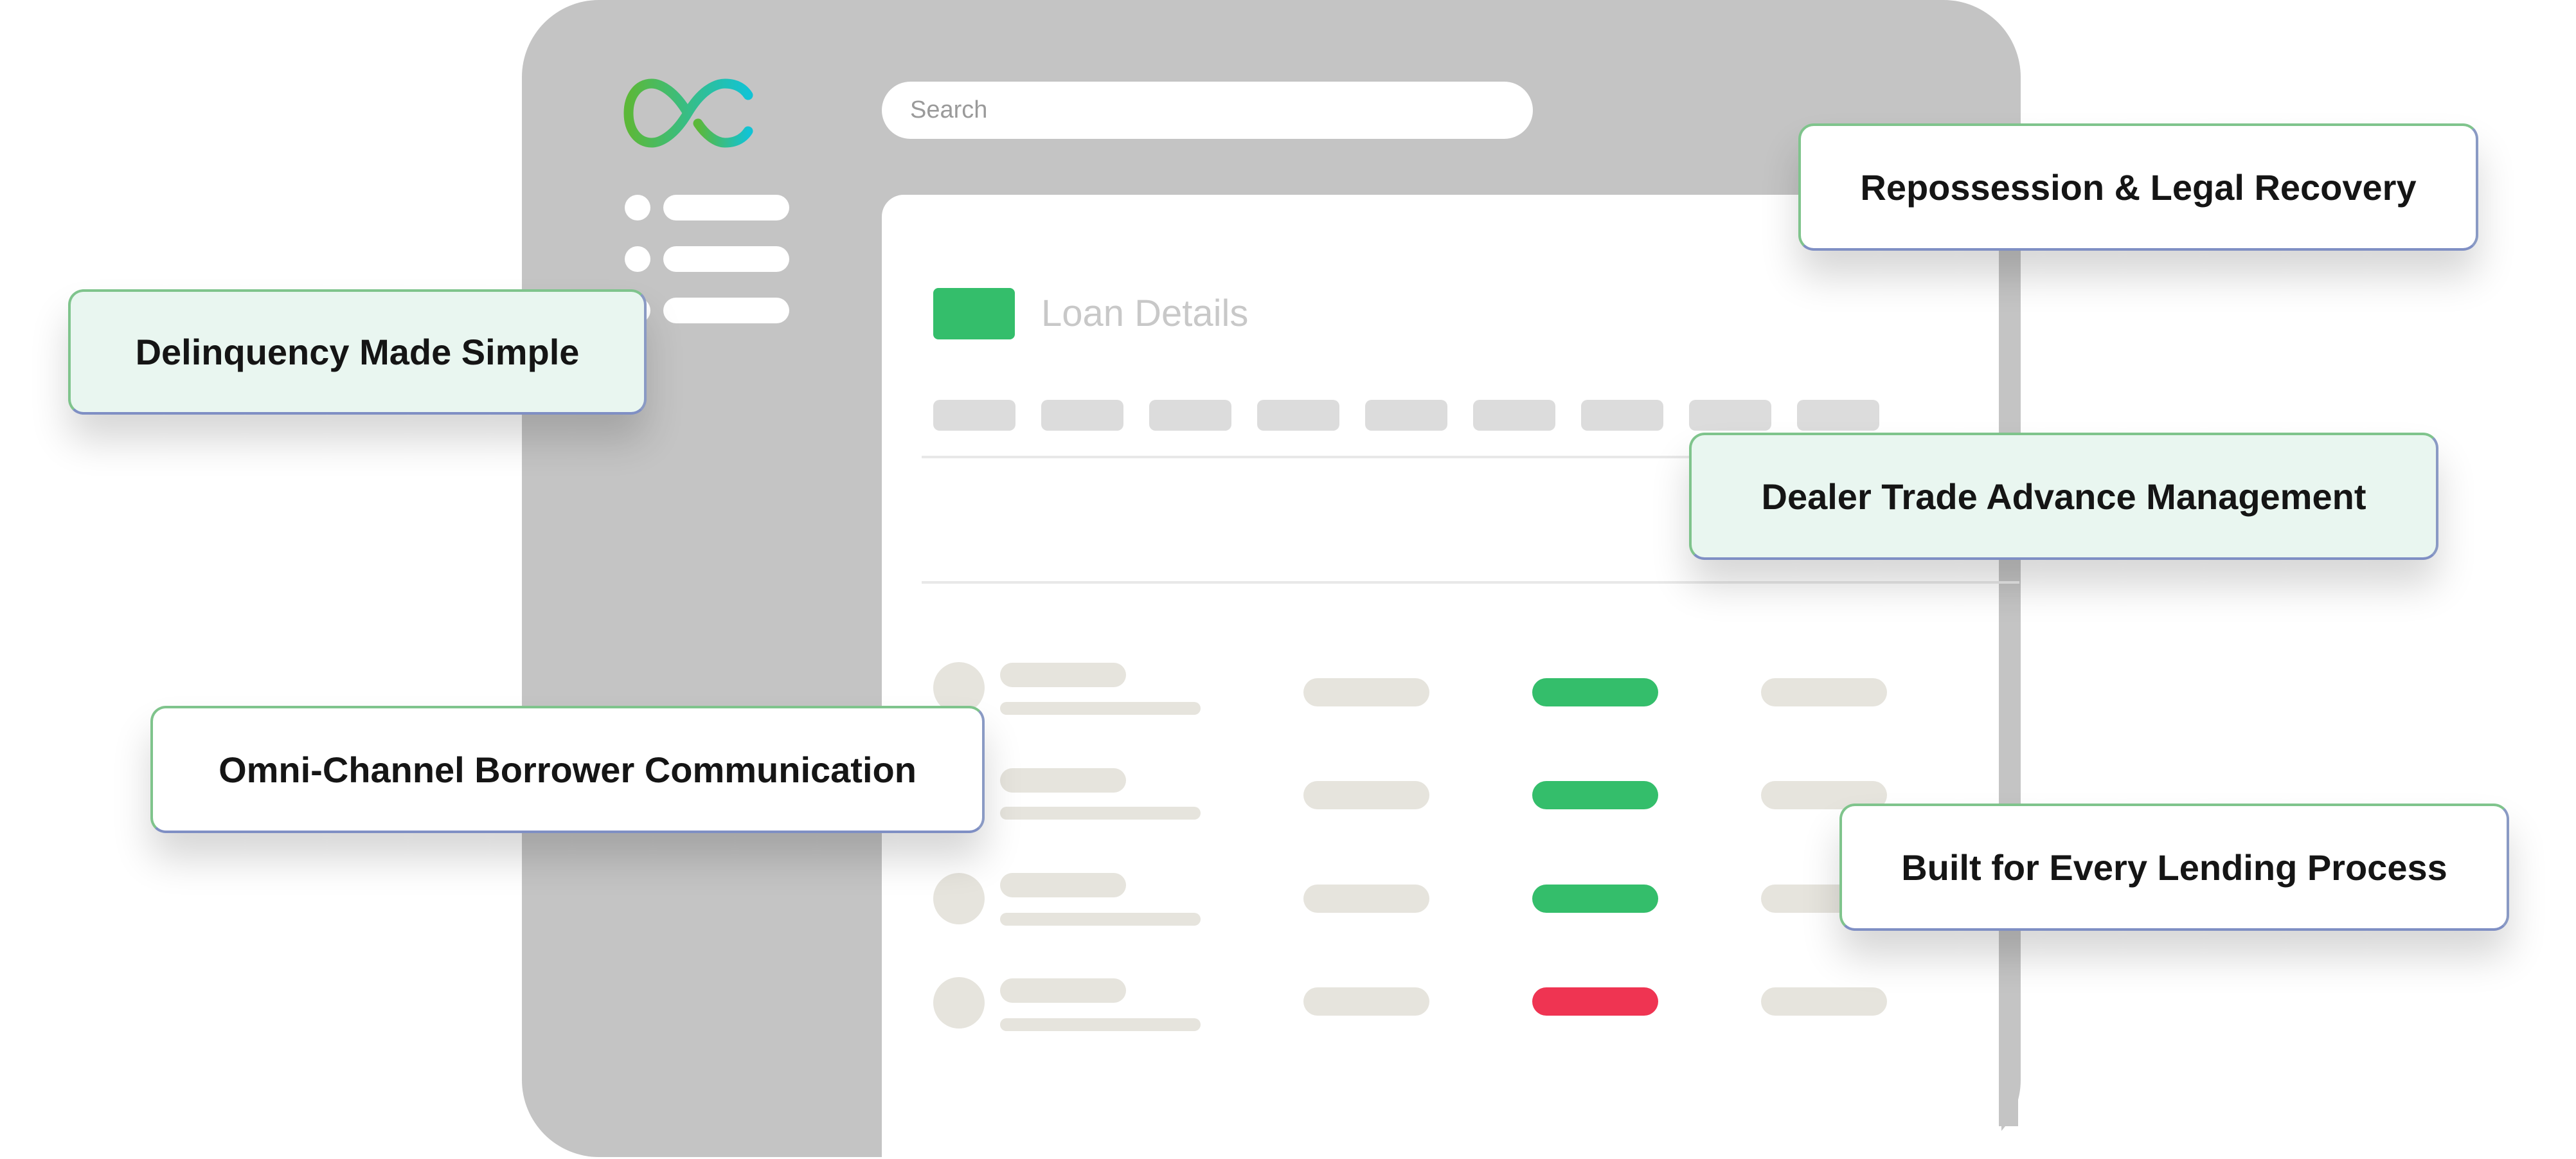  Describe the element at coordinates (2008, 685) in the screenshot. I see `scrollbar` at that location.